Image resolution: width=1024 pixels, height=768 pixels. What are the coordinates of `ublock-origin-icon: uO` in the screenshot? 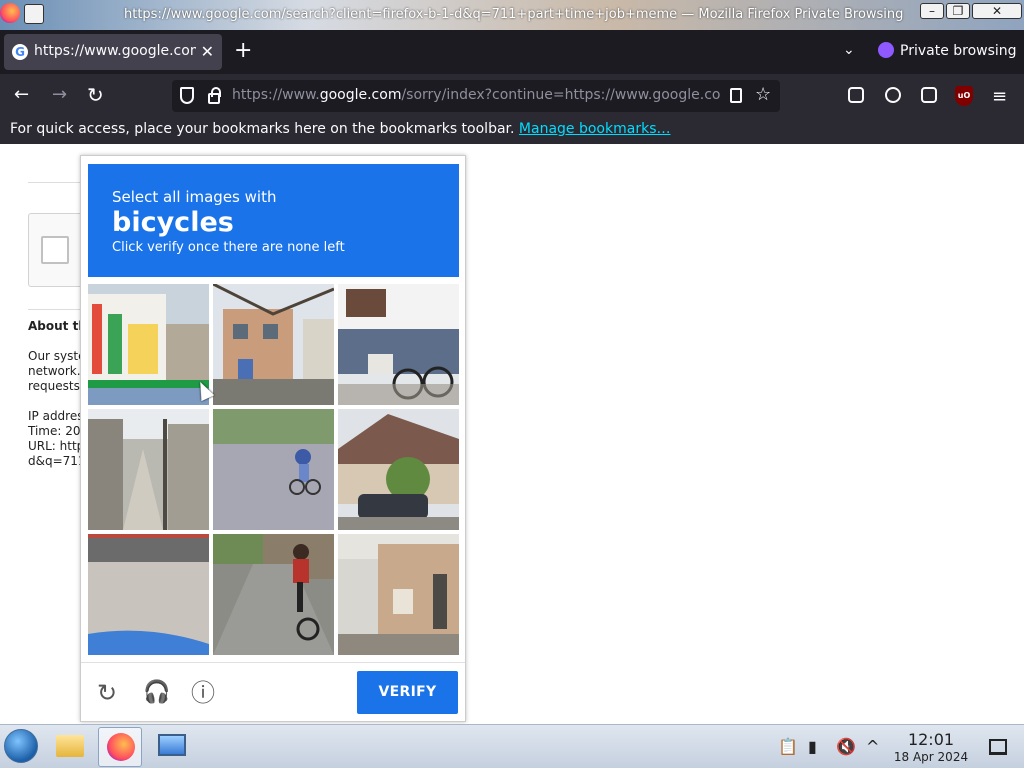 It's located at (964, 96).